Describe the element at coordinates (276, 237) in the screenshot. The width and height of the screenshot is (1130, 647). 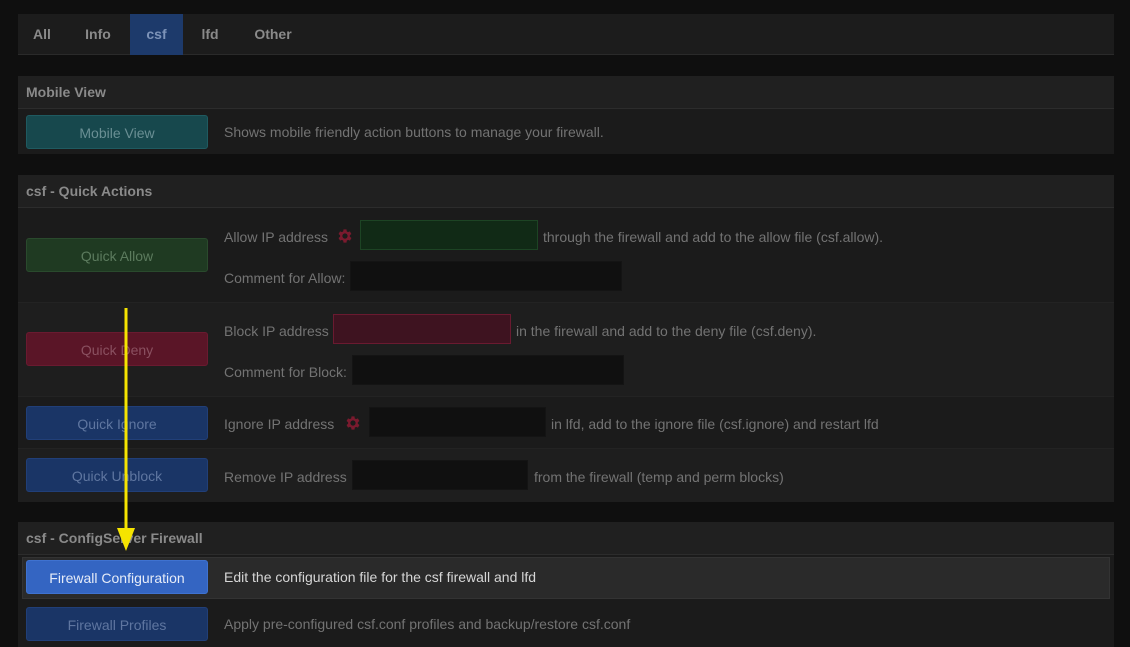
I see `allow-ip-label: Allow IP address` at that location.